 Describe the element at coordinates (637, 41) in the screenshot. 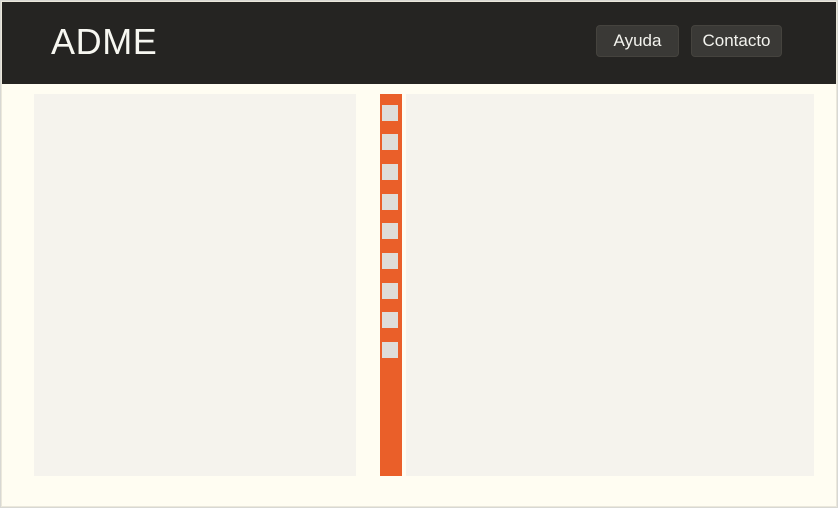

I see `help-button: Ayuda` at that location.